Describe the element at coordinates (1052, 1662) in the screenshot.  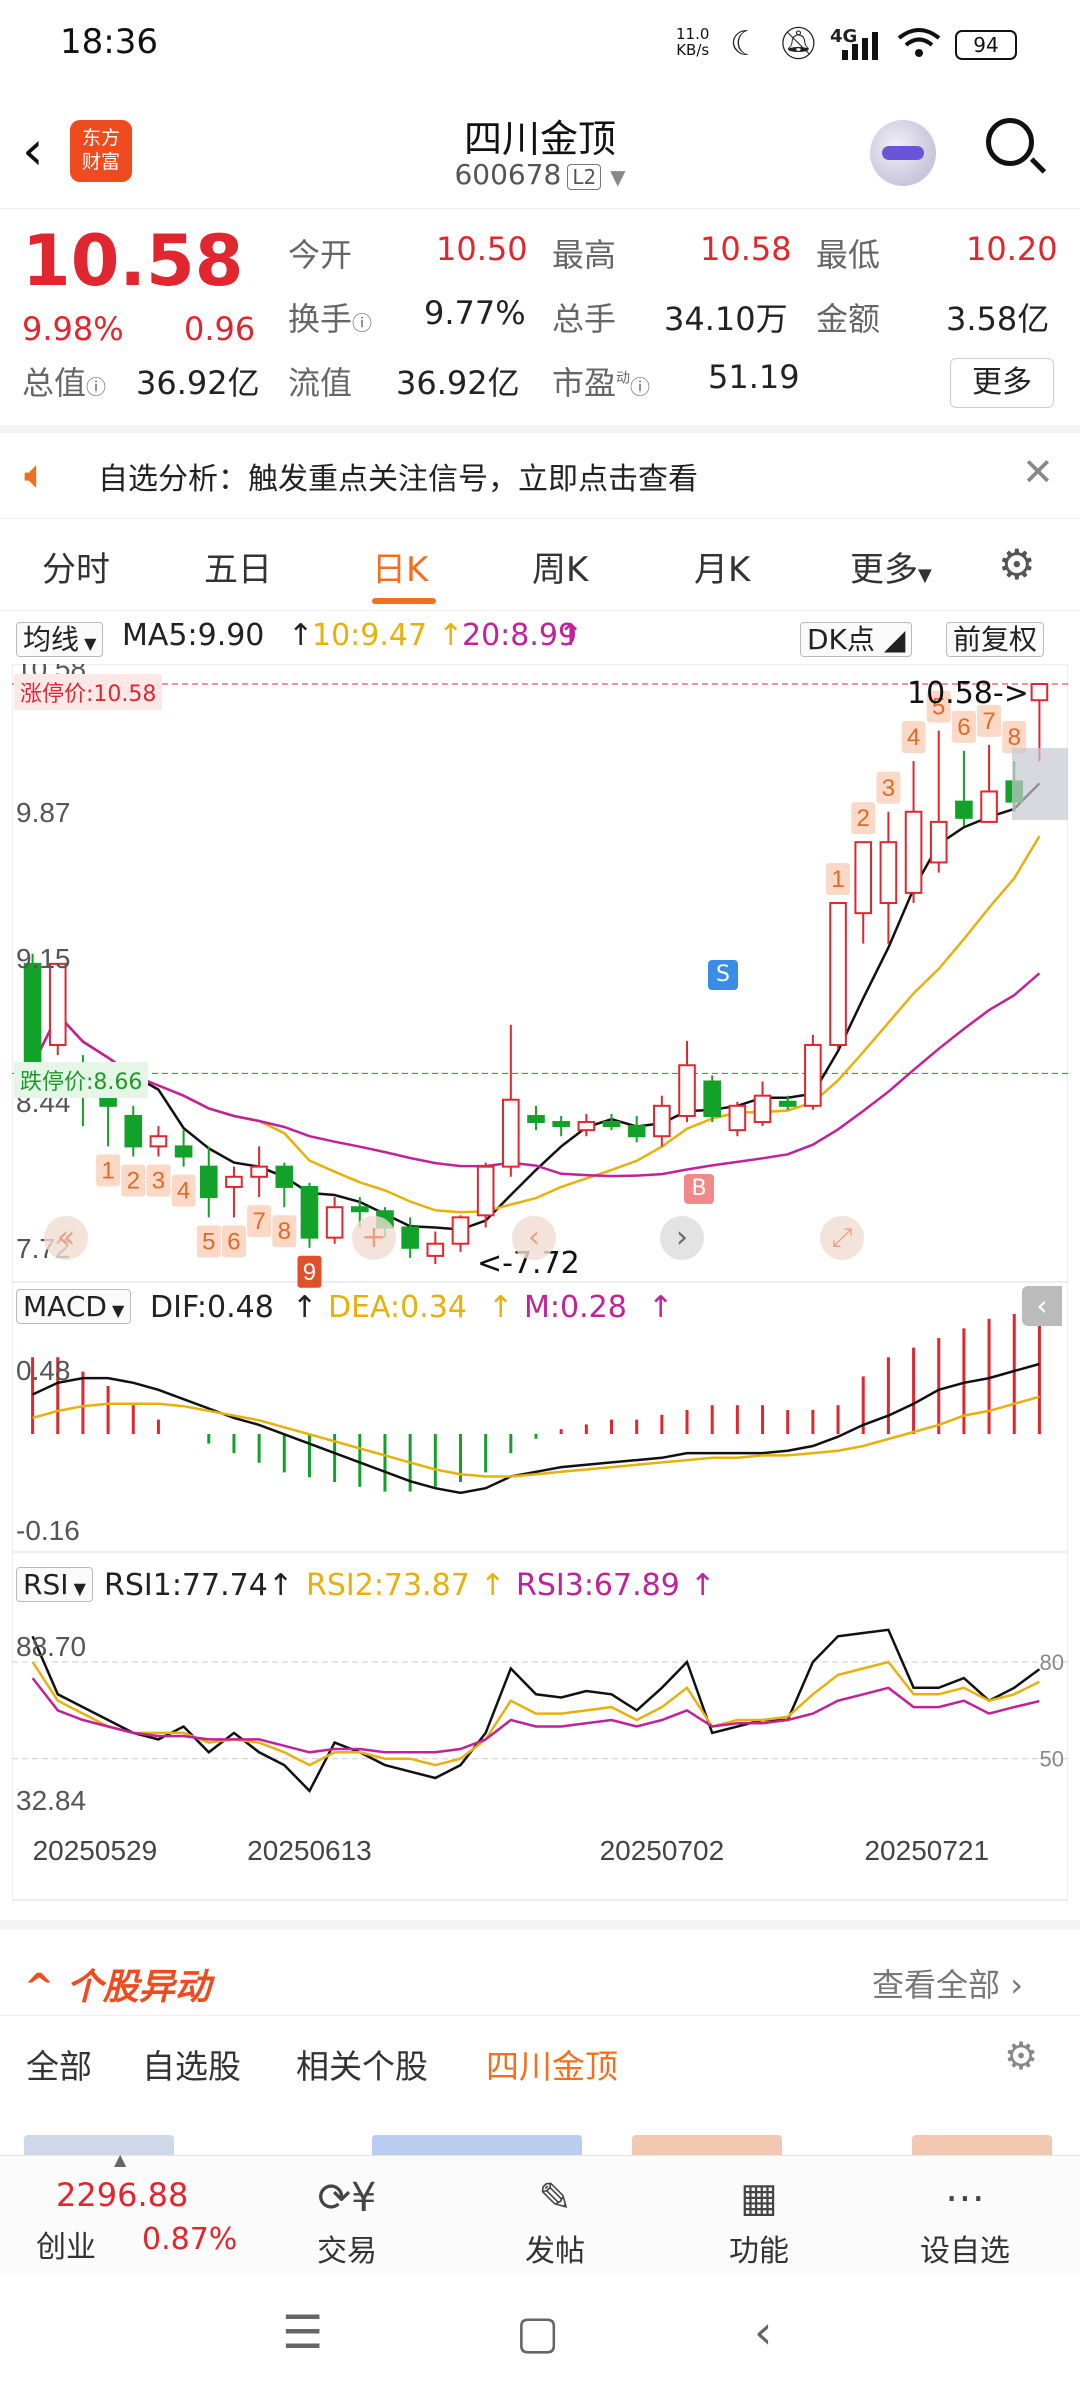
I see `rsi-level-label: 80` at that location.